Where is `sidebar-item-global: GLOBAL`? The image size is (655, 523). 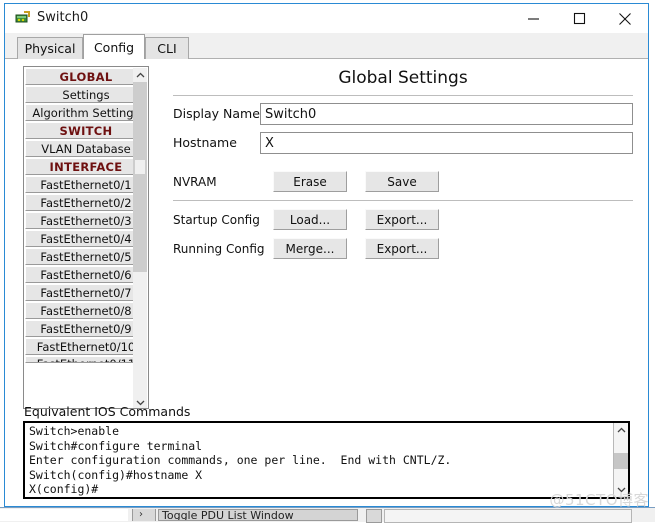 sidebar-item-global: GLOBAL is located at coordinates (86, 76).